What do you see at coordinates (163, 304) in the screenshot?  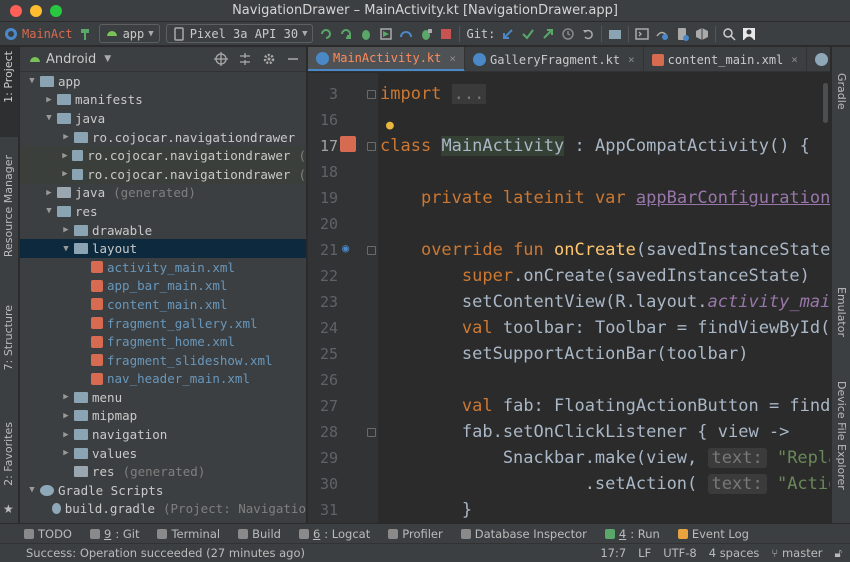 I see `tree-item: content_main.xml` at bounding box center [163, 304].